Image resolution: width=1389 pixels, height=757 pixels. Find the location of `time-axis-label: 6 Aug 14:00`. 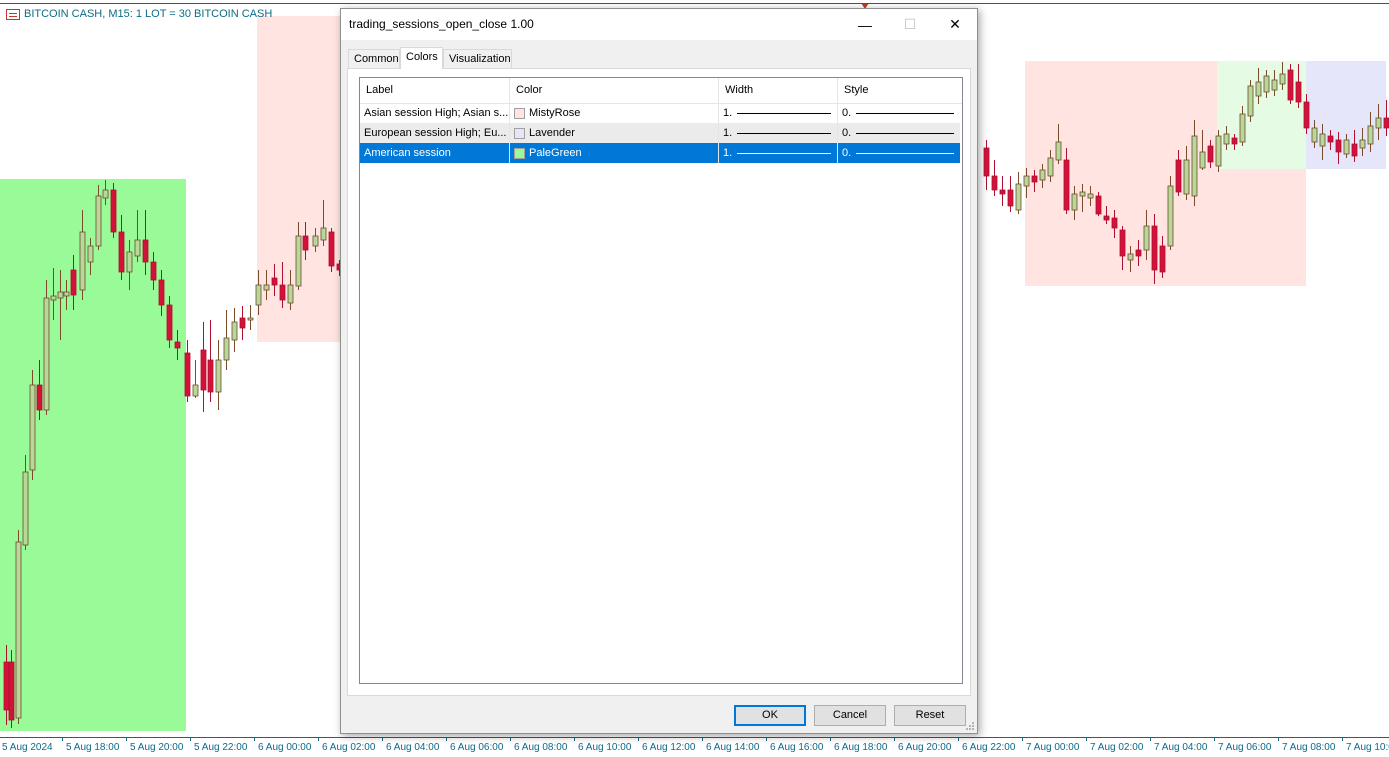

time-axis-label: 6 Aug 14:00 is located at coordinates (733, 747).